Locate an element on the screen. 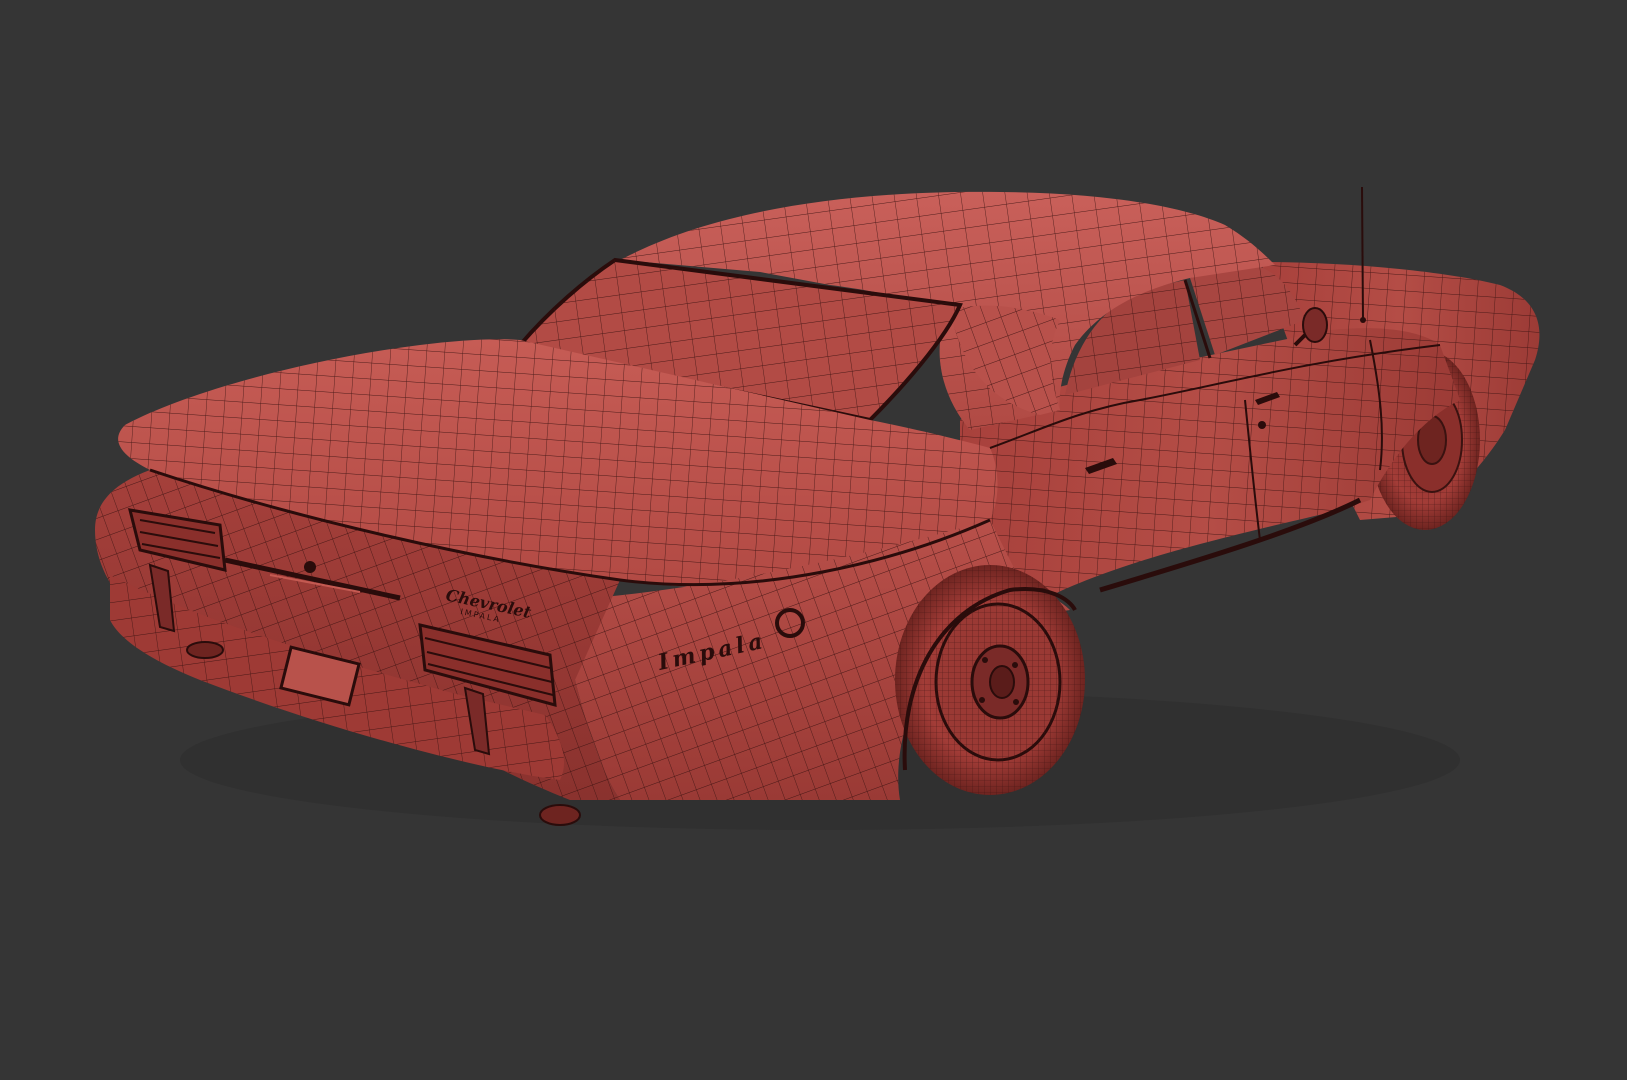 This screenshot has width=1627, height=1080. radio-antenna is located at coordinates (1362, 253).